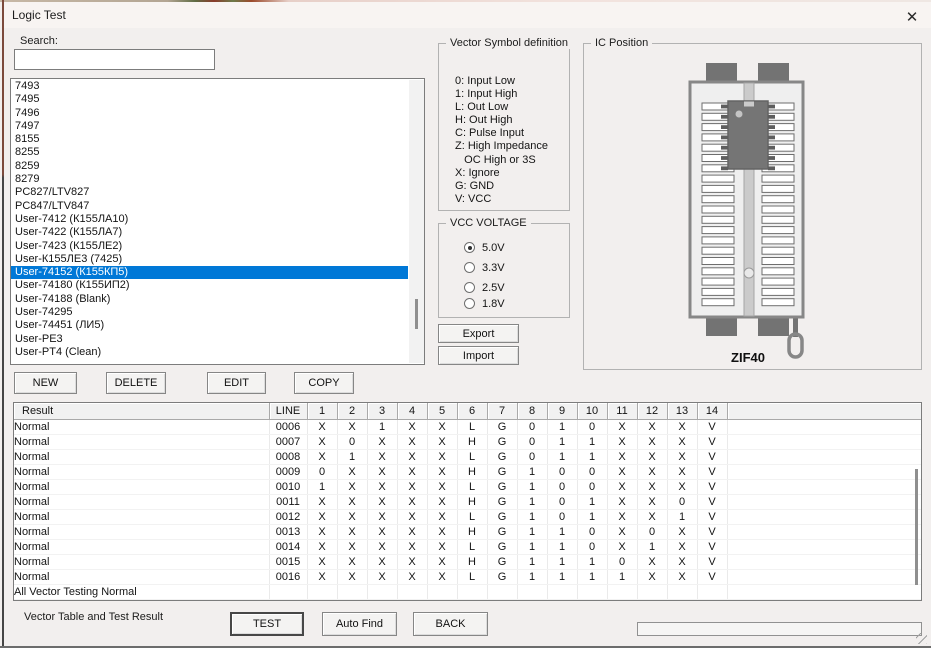  I want to click on list-item: User-К155ЛЕ3 (7425), so click(209, 259).